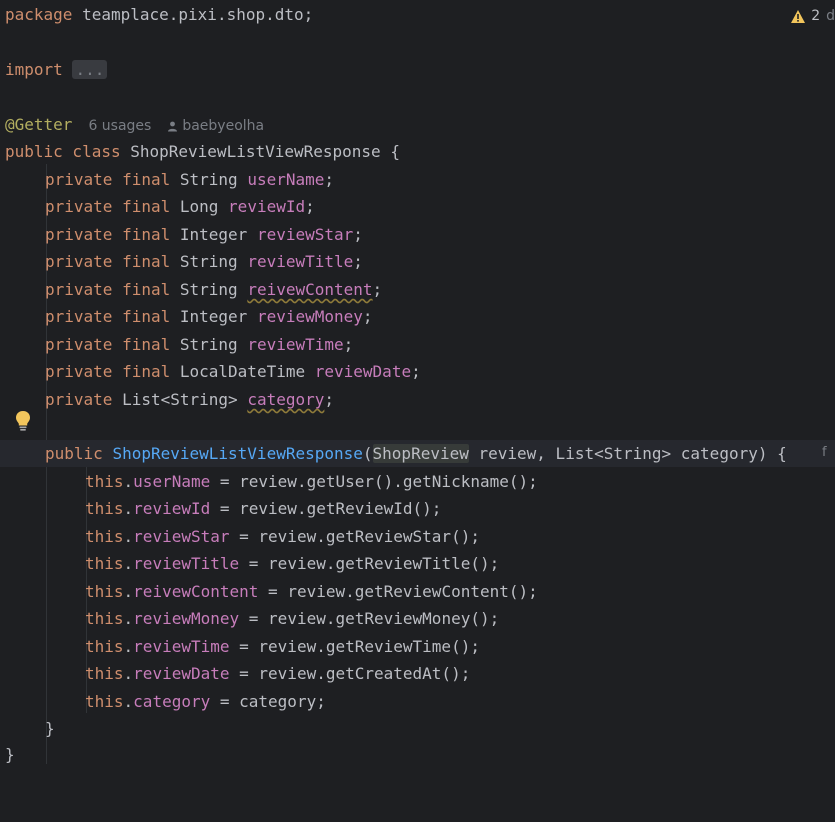 Image resolution: width=835 pixels, height=822 pixels. I want to click on field-type: Long, so click(199, 206).